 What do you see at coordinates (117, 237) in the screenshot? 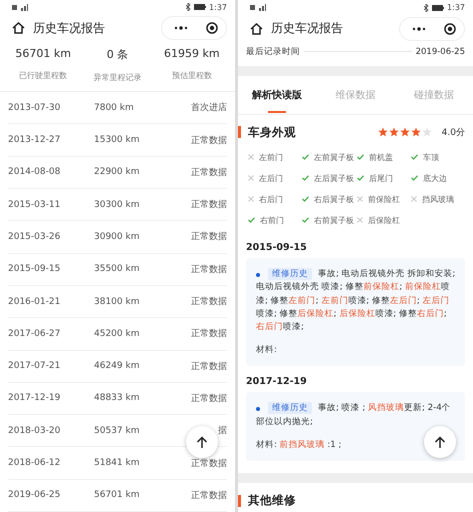
I see `mileage-cell-text: 30900 km` at bounding box center [117, 237].